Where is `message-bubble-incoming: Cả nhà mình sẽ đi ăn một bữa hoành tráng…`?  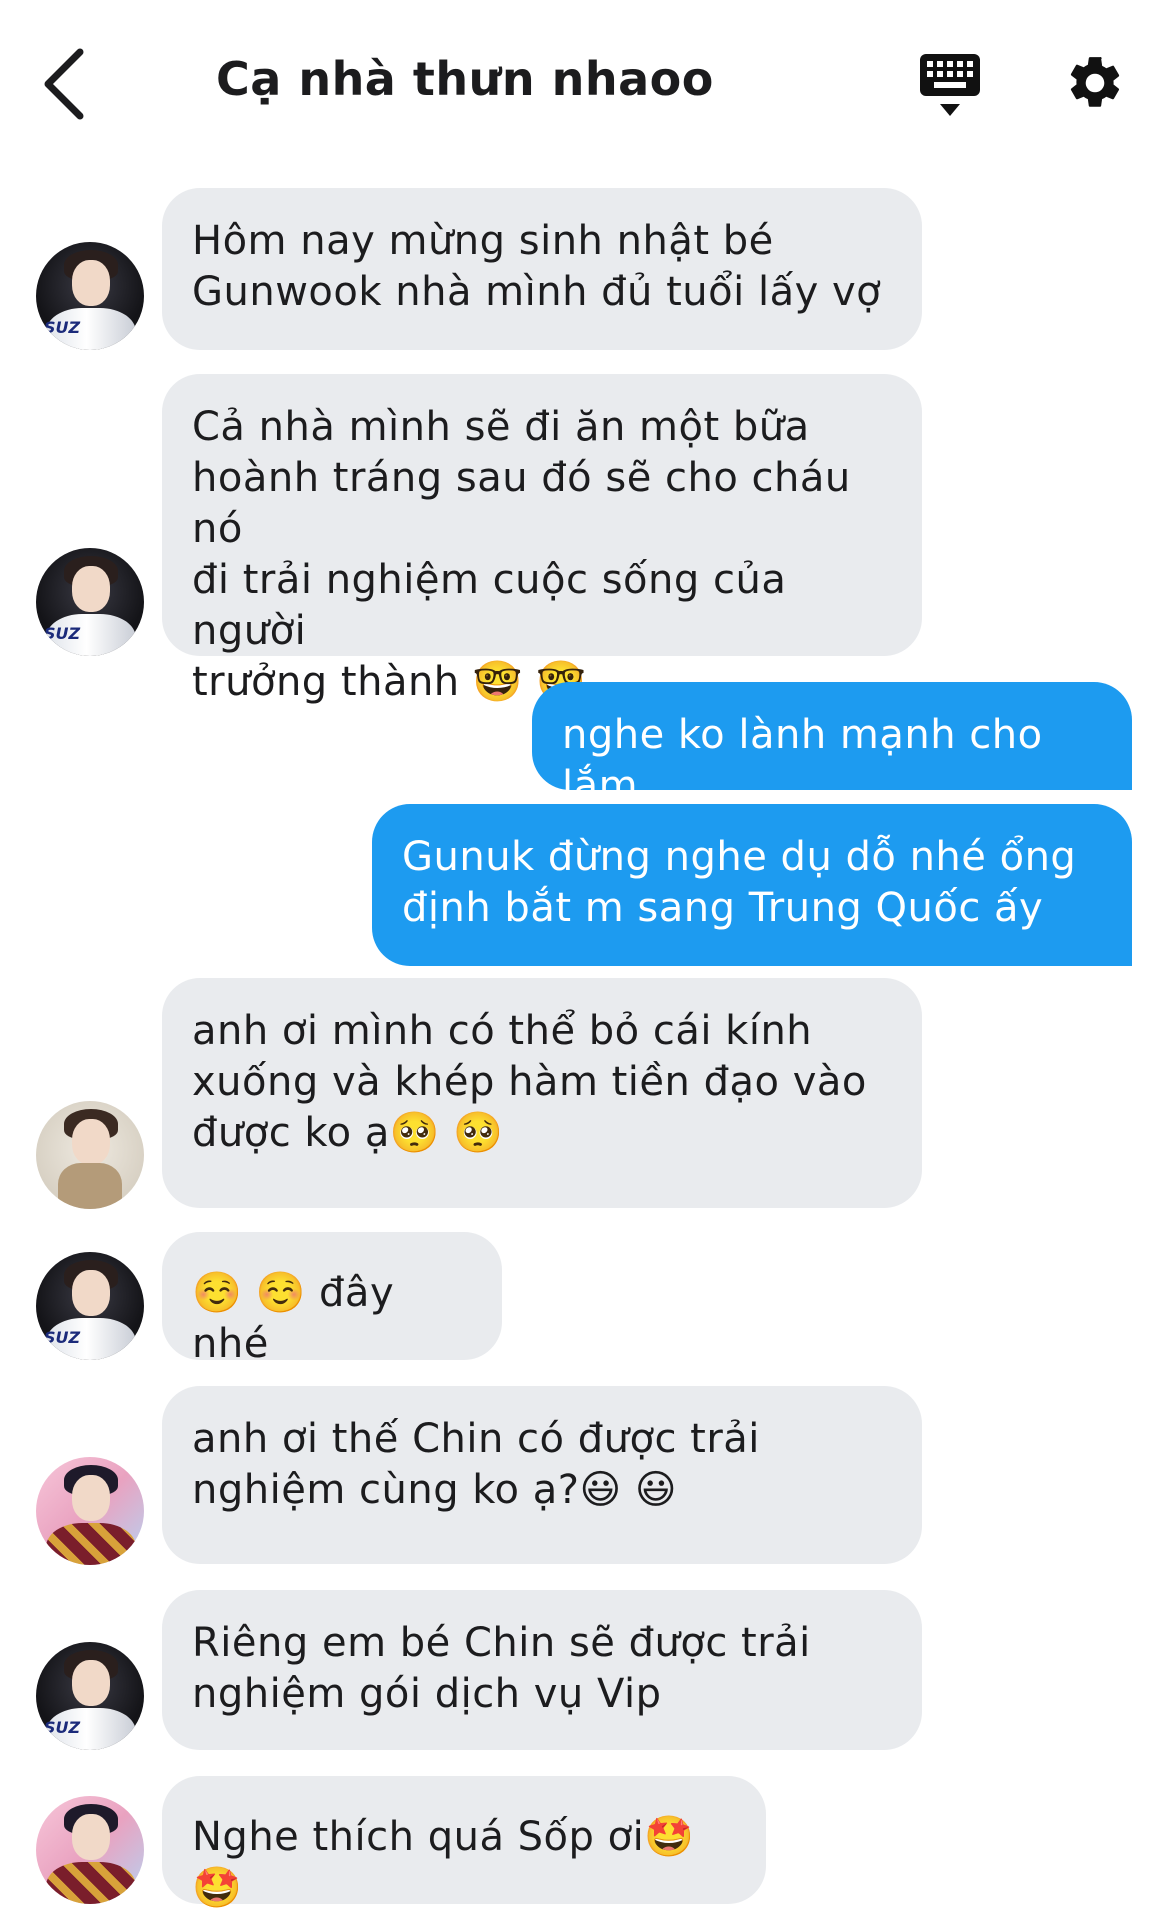
message-bubble-incoming: Cả nhà mình sẽ đi ăn một bữa hoành tráng… is located at coordinates (542, 539).